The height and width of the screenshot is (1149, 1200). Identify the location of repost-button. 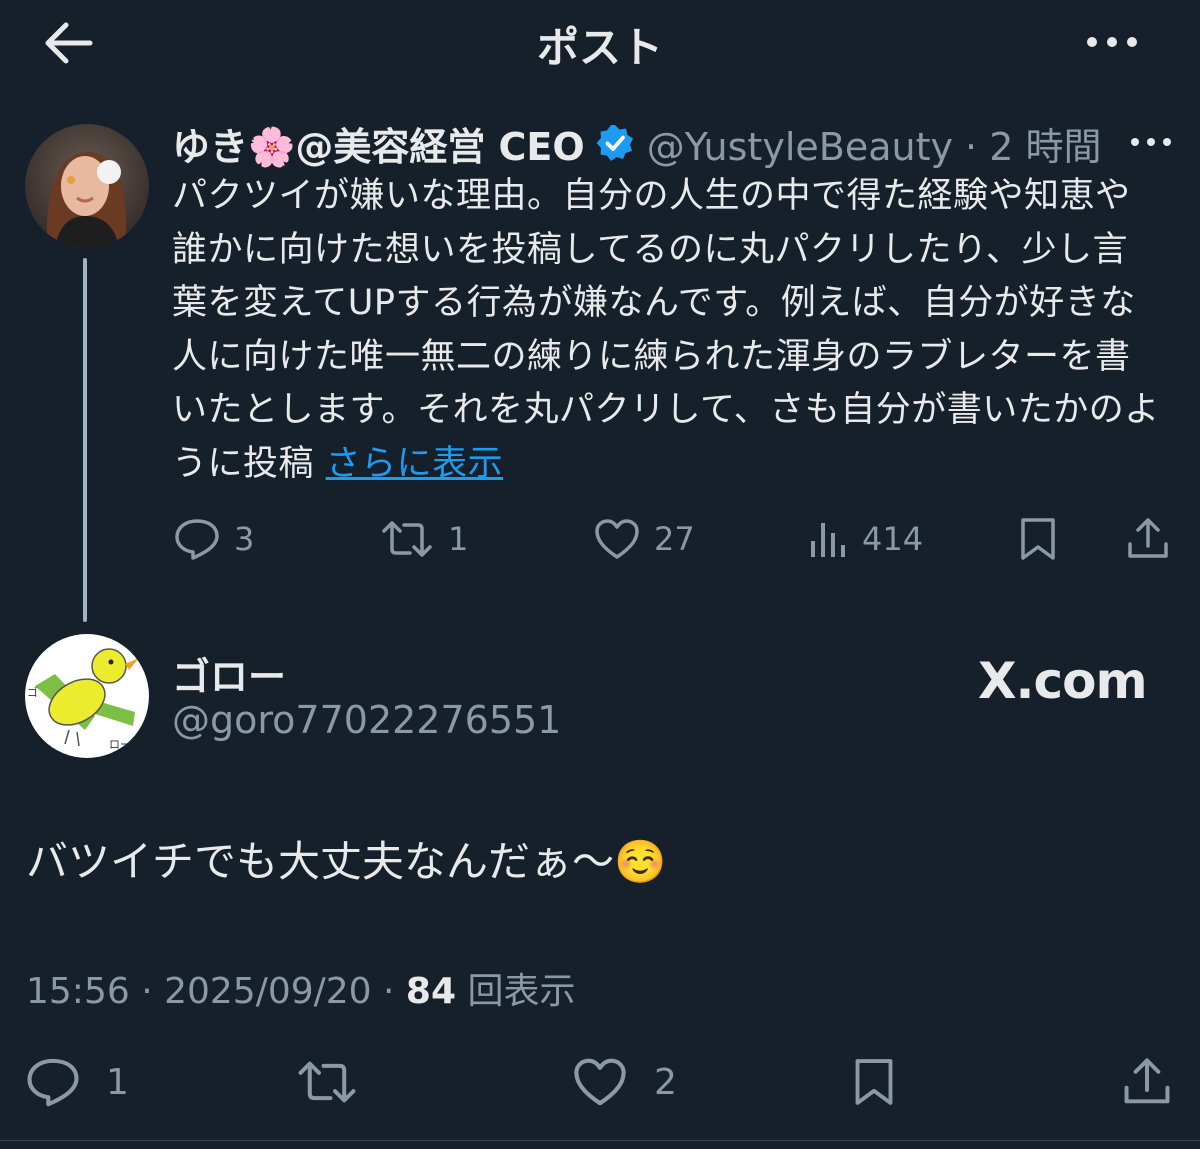
(327, 1082).